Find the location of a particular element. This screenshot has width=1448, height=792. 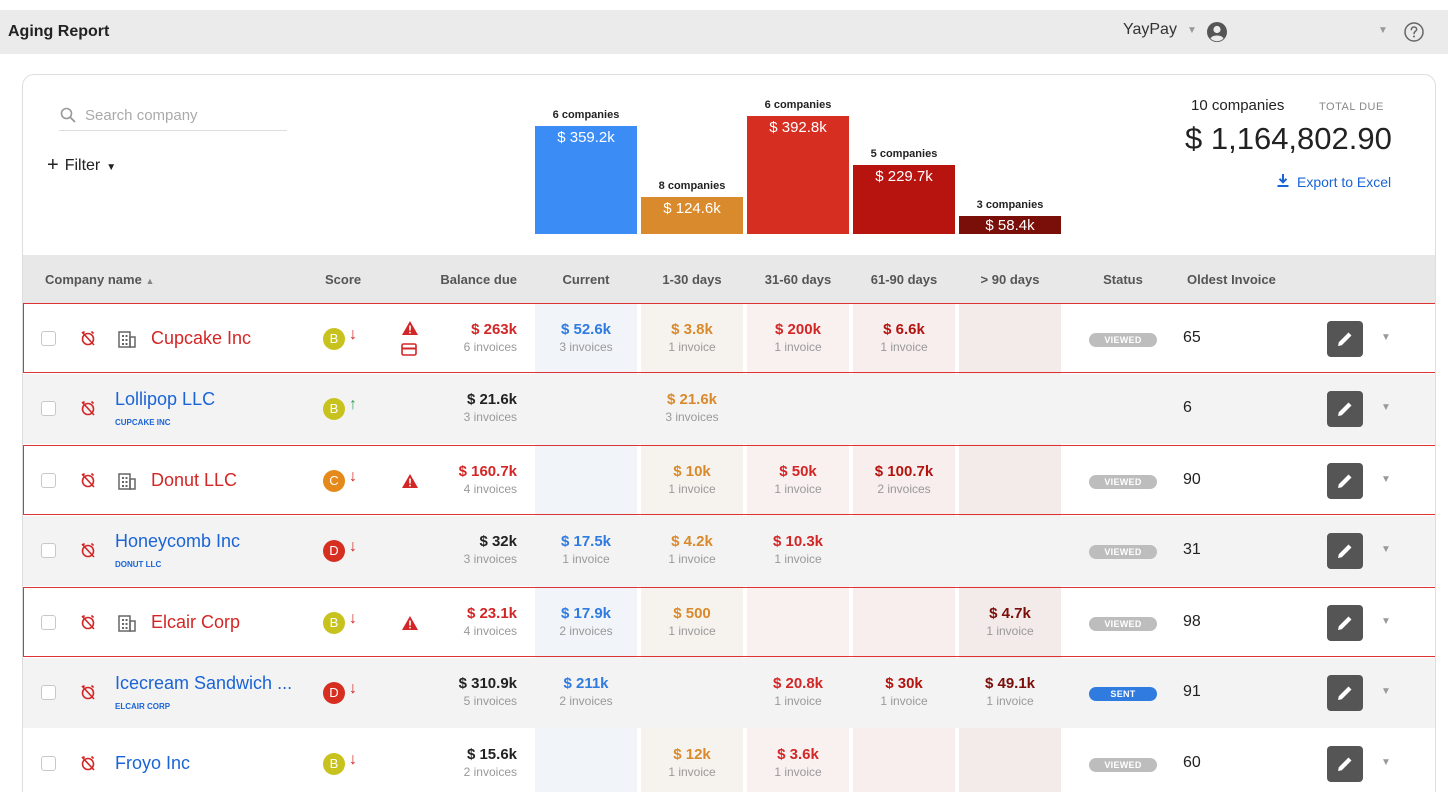

current-cell: $ 52.6k 3 invoices is located at coordinates (586, 338).